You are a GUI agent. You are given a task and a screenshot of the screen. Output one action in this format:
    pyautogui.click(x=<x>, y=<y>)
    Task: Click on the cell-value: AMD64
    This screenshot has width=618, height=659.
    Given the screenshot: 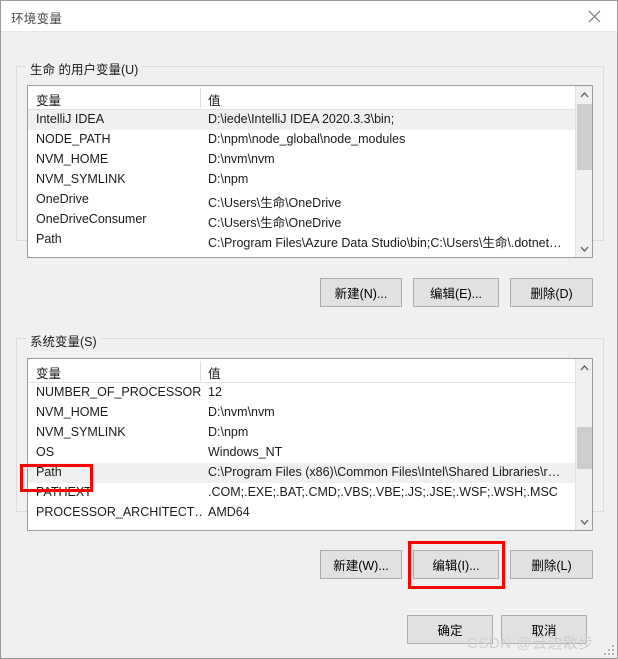 What is the action you would take?
    pyautogui.click(x=229, y=512)
    